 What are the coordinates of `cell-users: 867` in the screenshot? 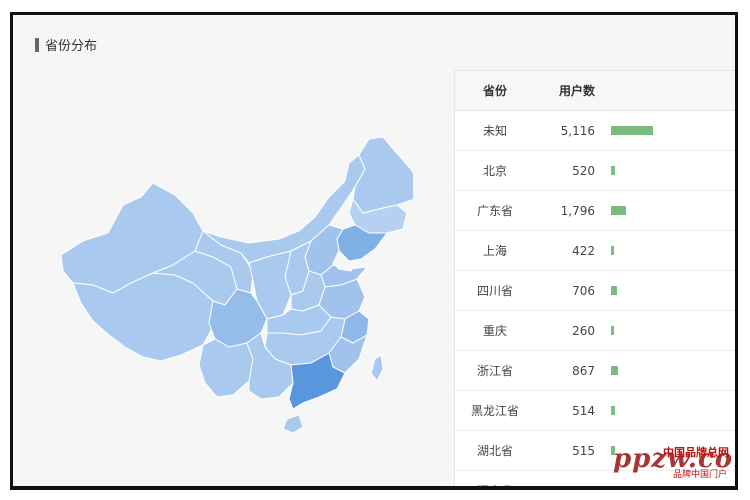 It's located at (583, 370).